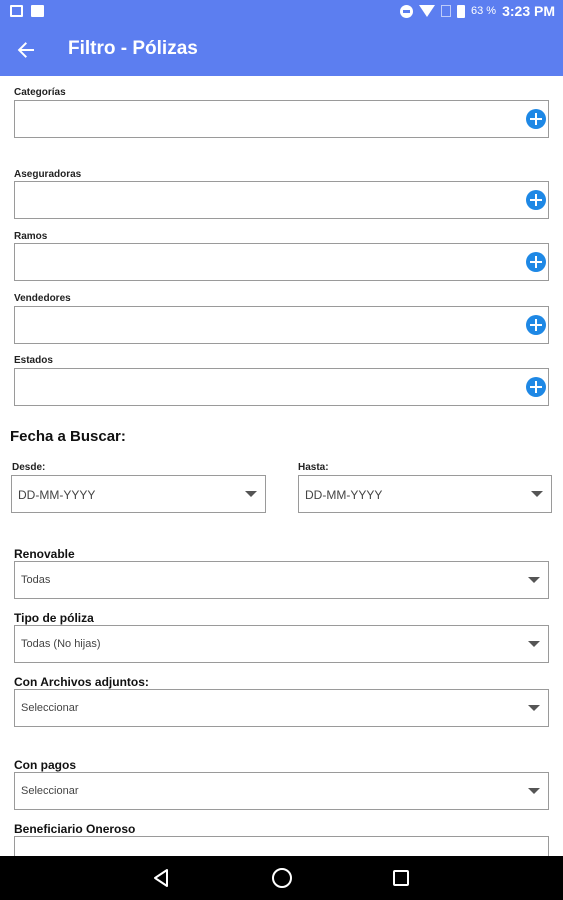 The height and width of the screenshot is (900, 563). What do you see at coordinates (61, 644) in the screenshot?
I see `tipo-poliza-value: Todas (No hijas)` at bounding box center [61, 644].